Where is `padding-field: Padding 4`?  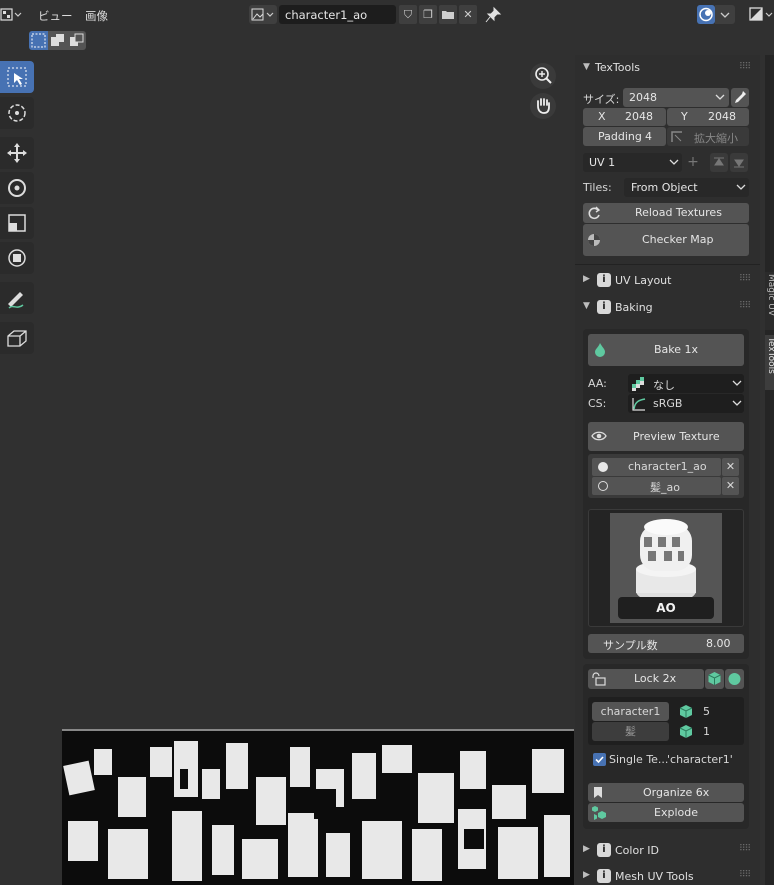
padding-field: Padding 4 is located at coordinates (624, 136).